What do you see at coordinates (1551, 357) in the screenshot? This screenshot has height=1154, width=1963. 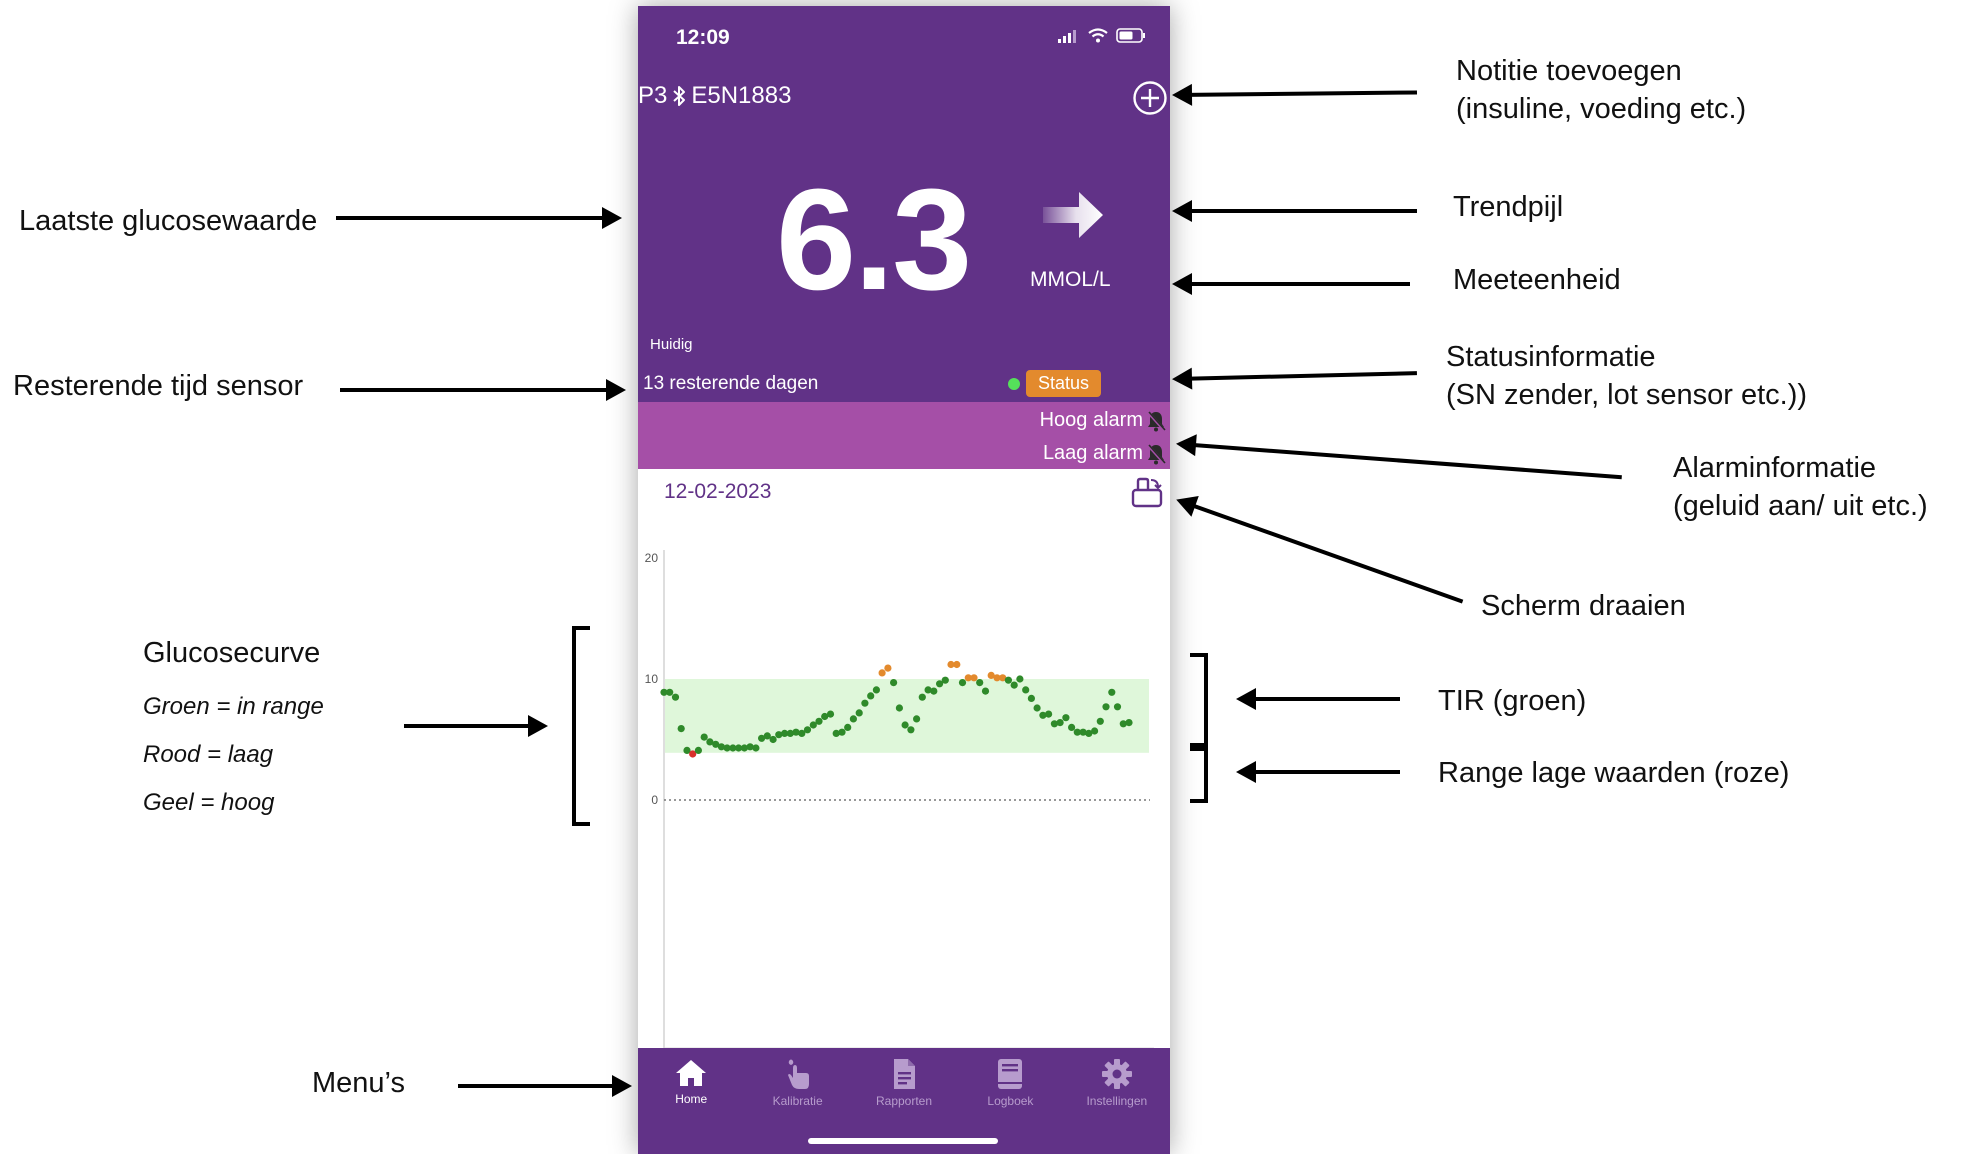 I see `annotation-status: Statusinformatie` at bounding box center [1551, 357].